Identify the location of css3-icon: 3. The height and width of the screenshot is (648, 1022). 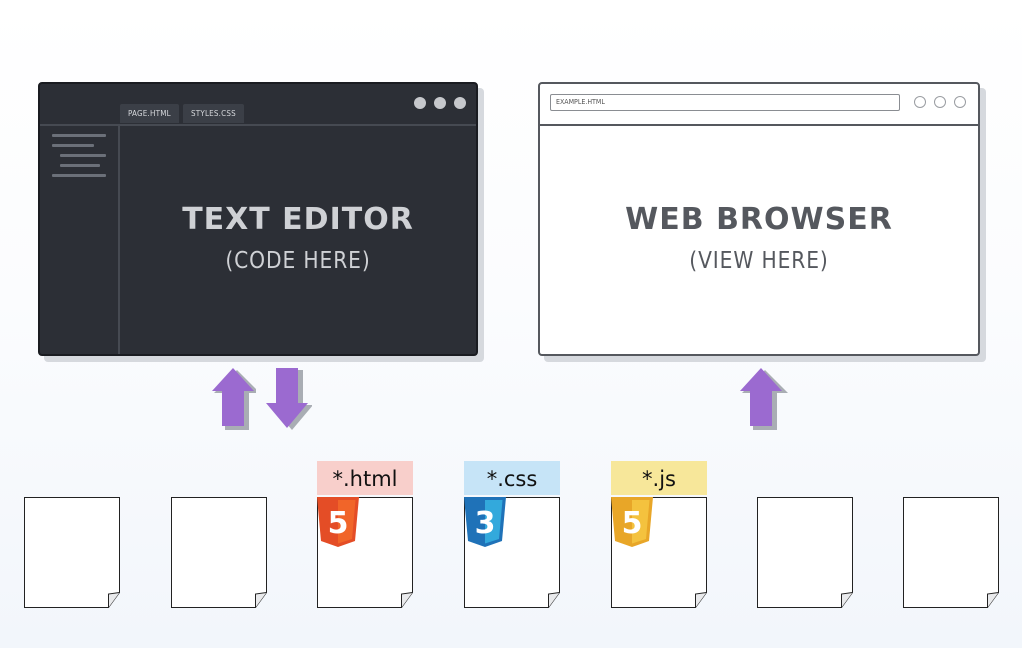
(485, 522).